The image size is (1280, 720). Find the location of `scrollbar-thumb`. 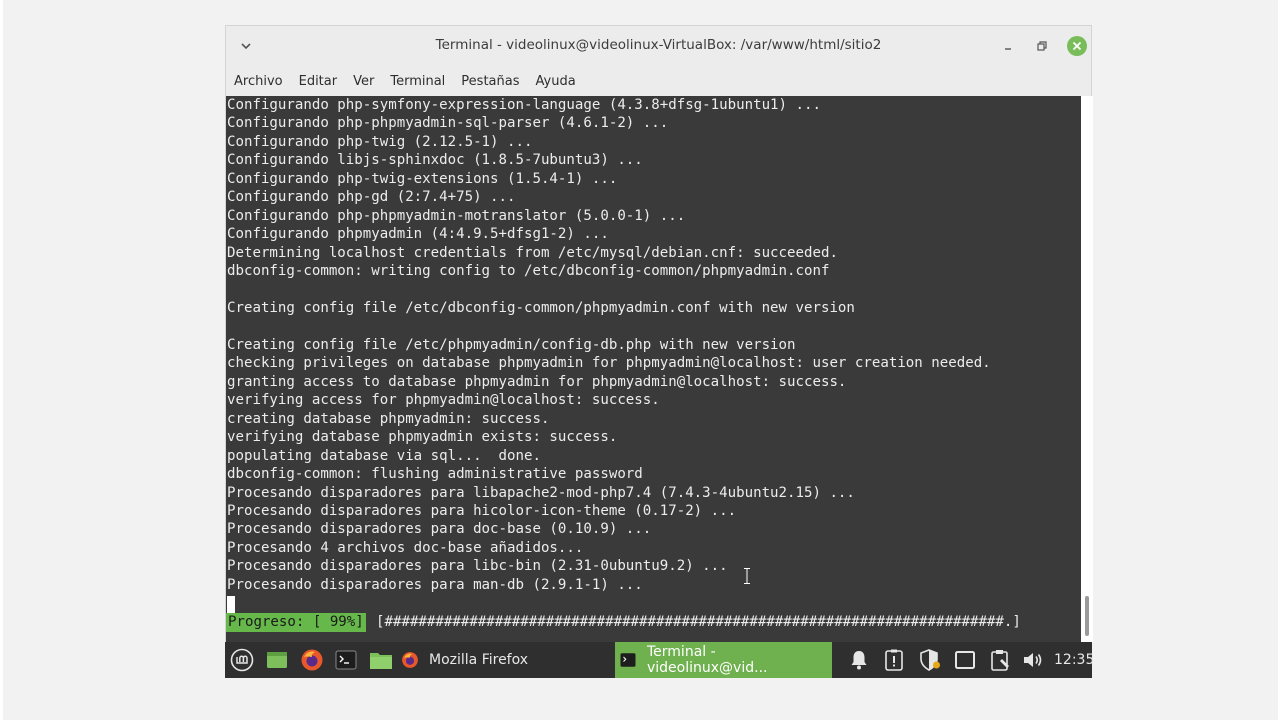

scrollbar-thumb is located at coordinates (1087, 616).